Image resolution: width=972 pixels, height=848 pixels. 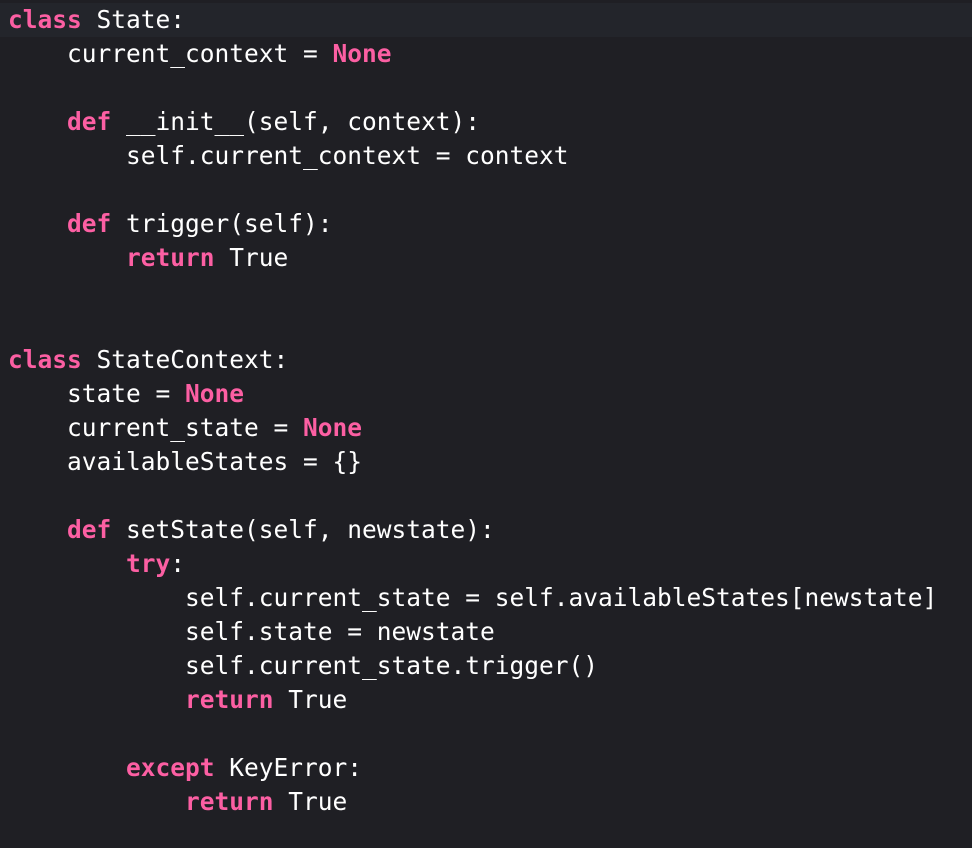 What do you see at coordinates (156, 427) in the screenshot?
I see `code-token: current_state =` at bounding box center [156, 427].